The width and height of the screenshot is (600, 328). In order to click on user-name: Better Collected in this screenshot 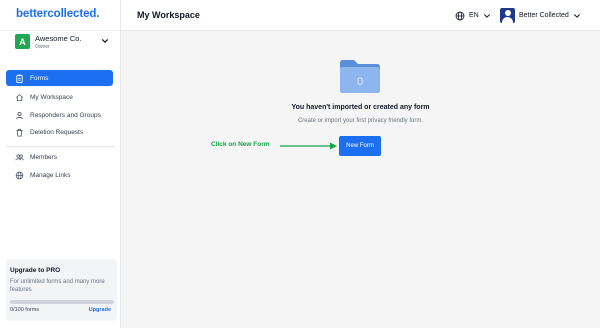, I will do `click(544, 15)`.